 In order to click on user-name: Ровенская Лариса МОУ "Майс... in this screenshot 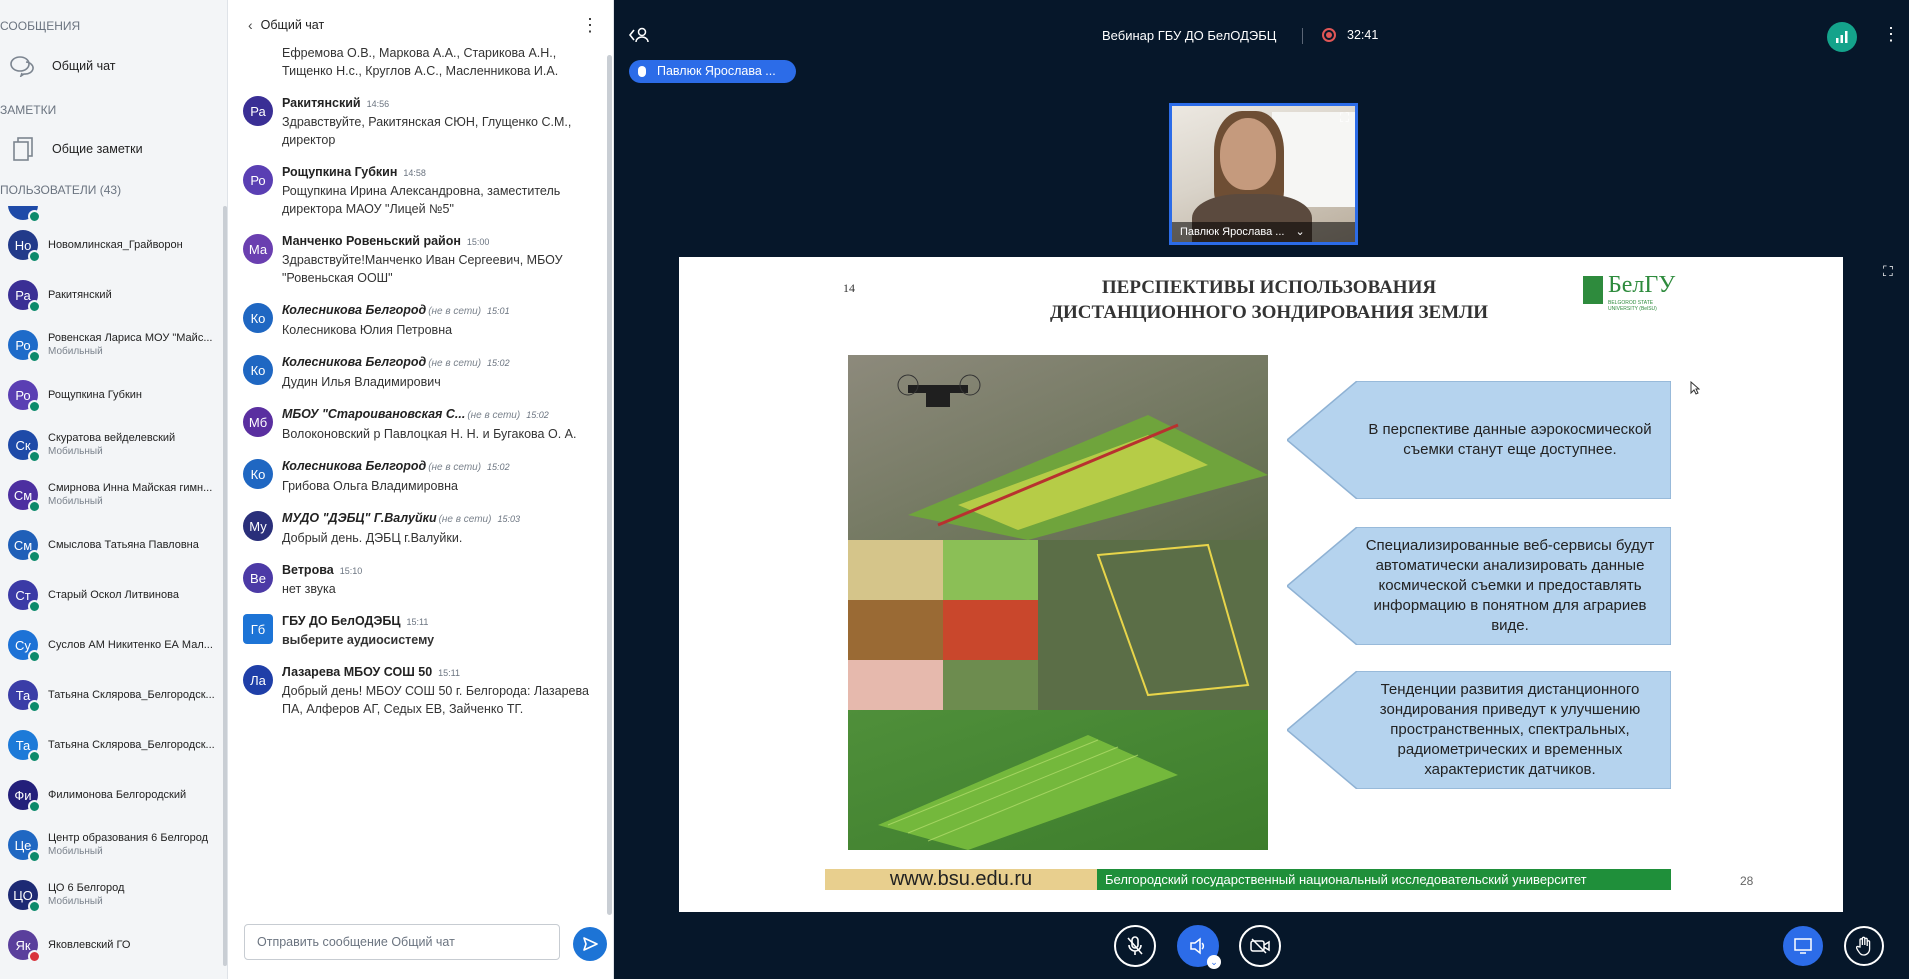, I will do `click(130, 338)`.